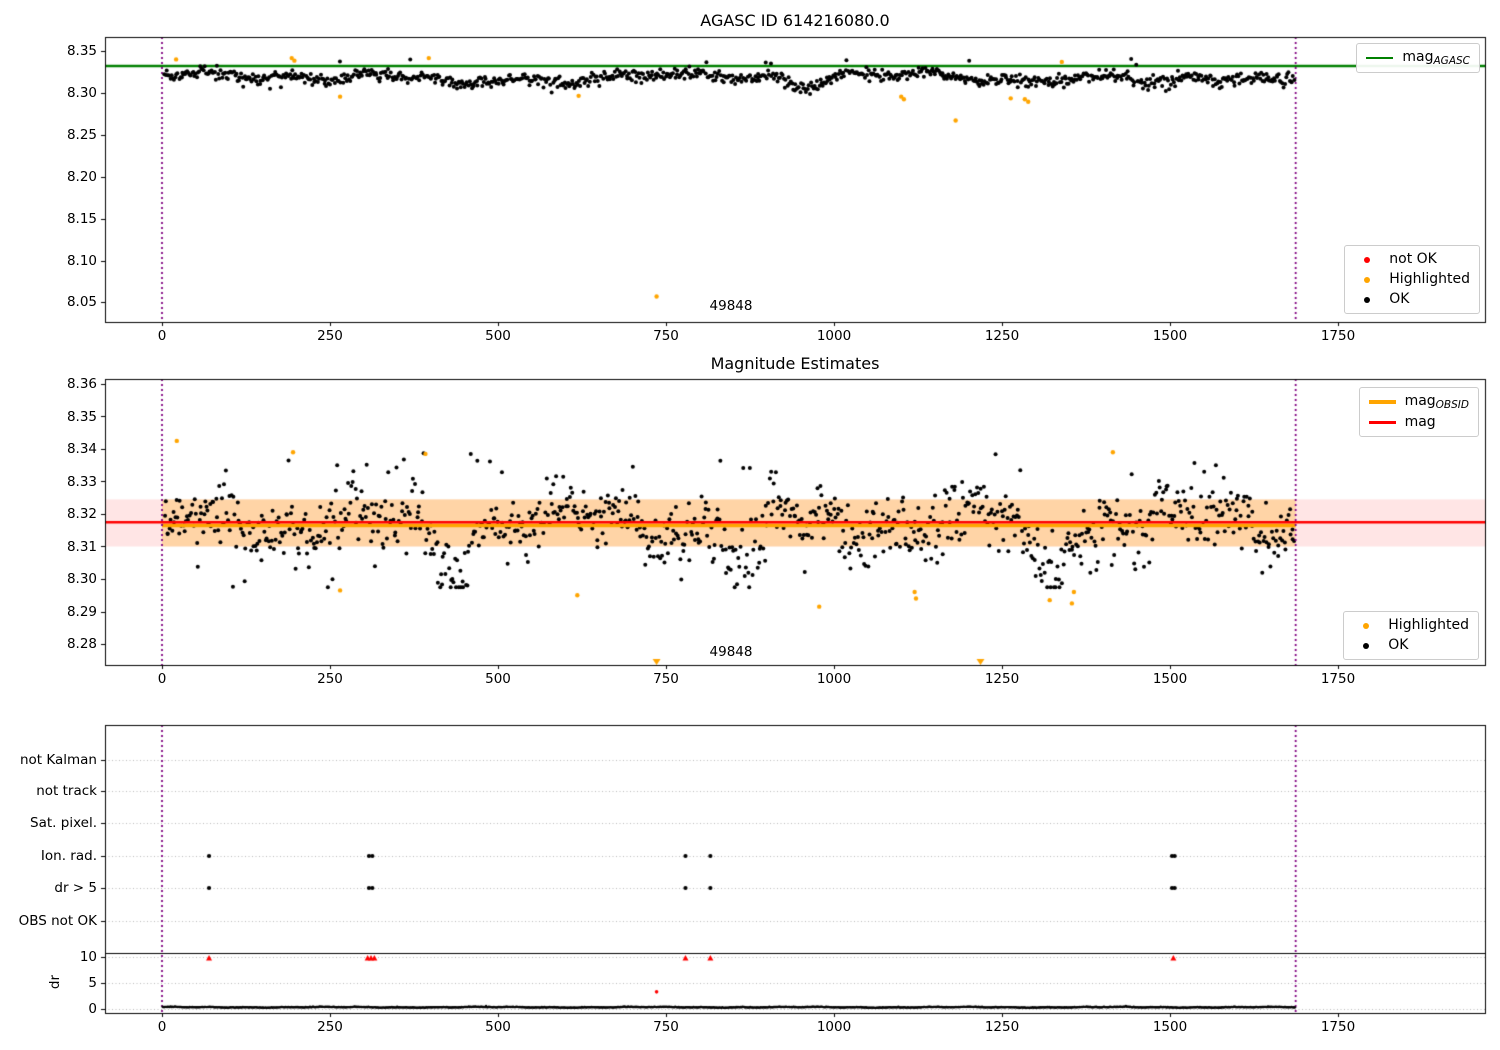  What do you see at coordinates (66, 791) in the screenshot?
I see `y-tick-label: not track` at bounding box center [66, 791].